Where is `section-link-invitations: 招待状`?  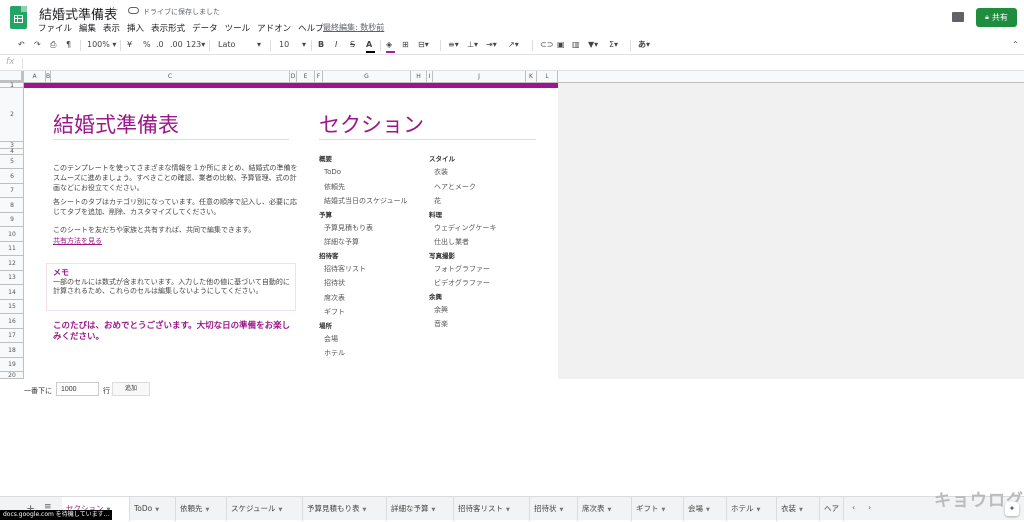
section-link-invitations: 招待状 is located at coordinates (363, 283).